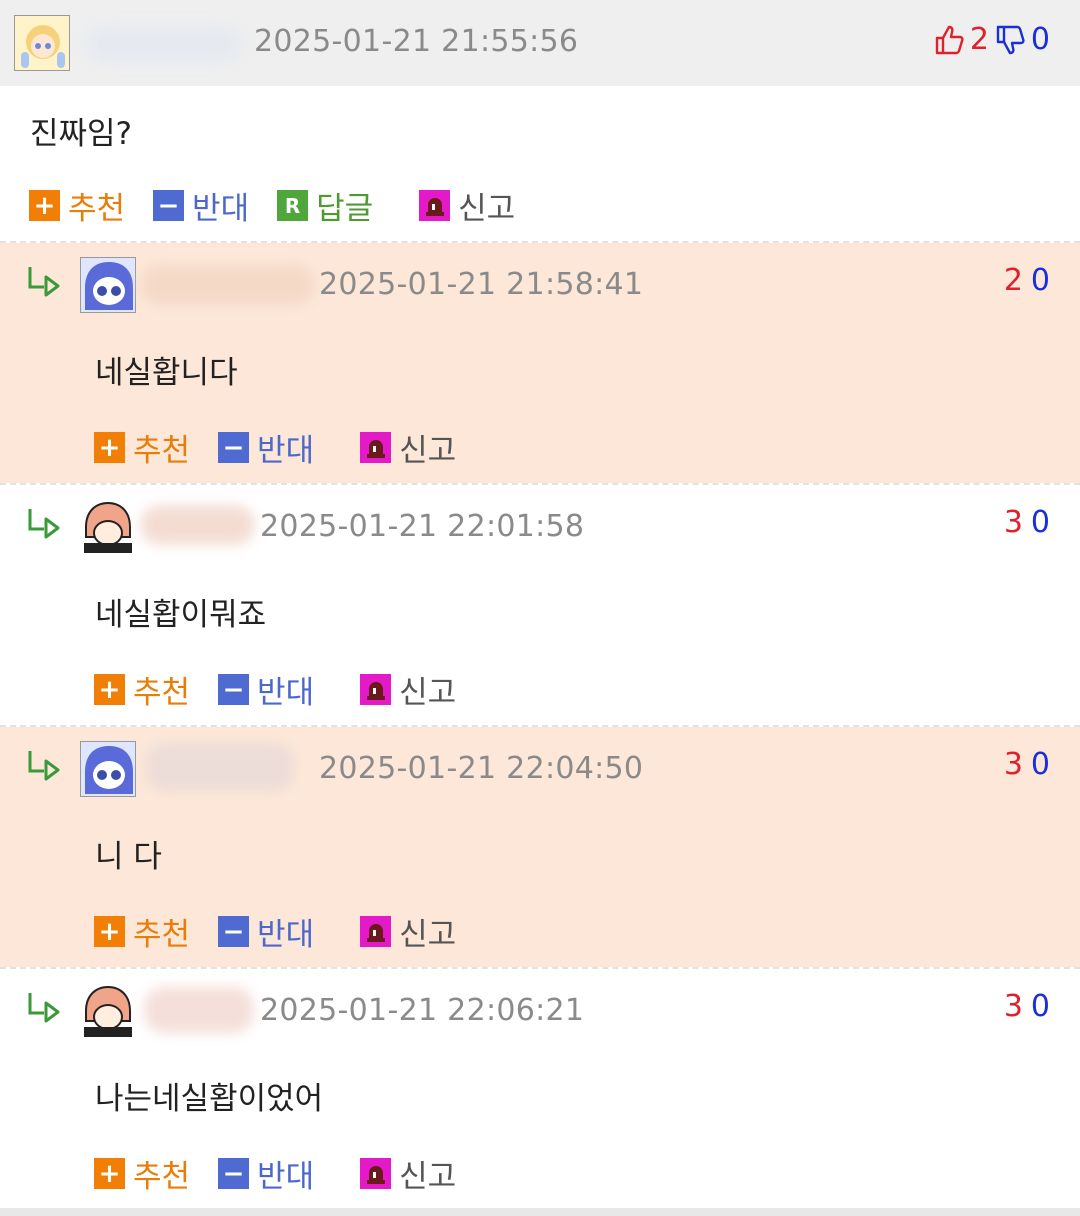  Describe the element at coordinates (209, 1099) in the screenshot. I see `reply-content: 나는네실홥이었어` at that location.